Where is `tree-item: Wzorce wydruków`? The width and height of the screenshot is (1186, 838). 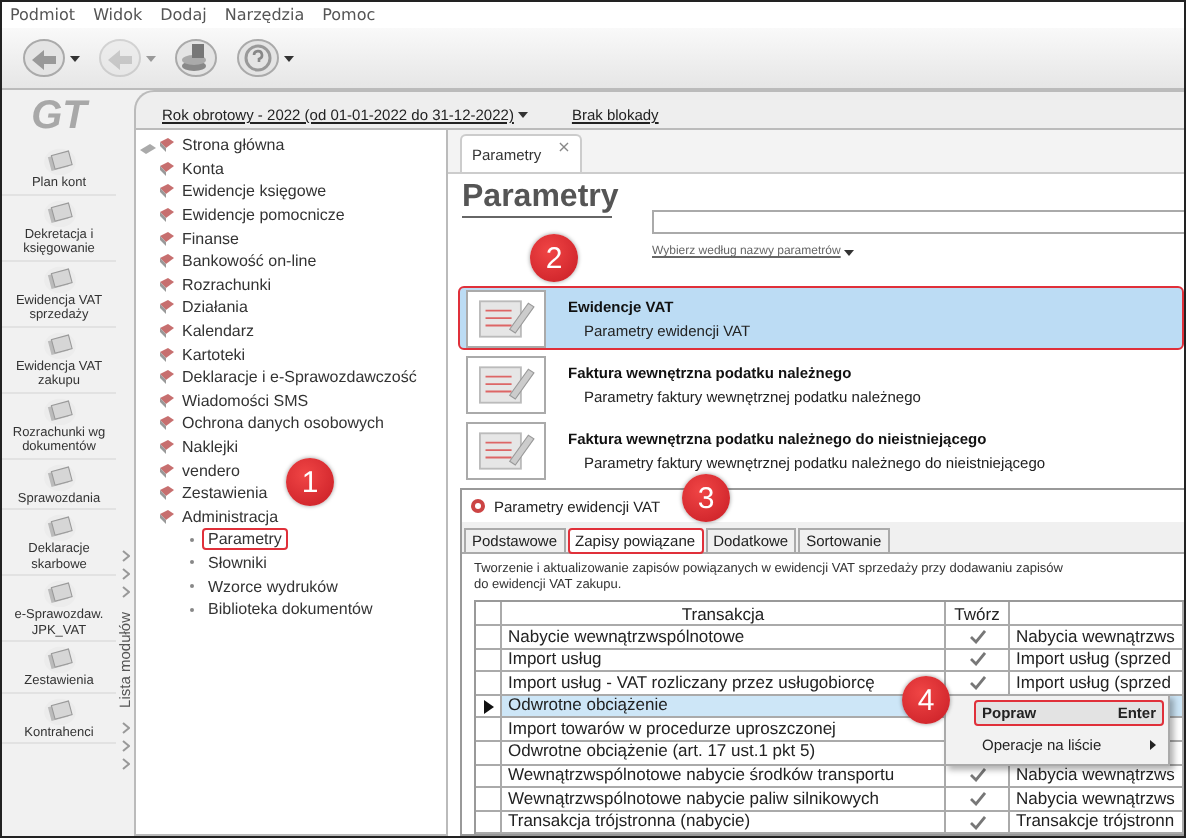 tree-item: Wzorce wydruków is located at coordinates (273, 586).